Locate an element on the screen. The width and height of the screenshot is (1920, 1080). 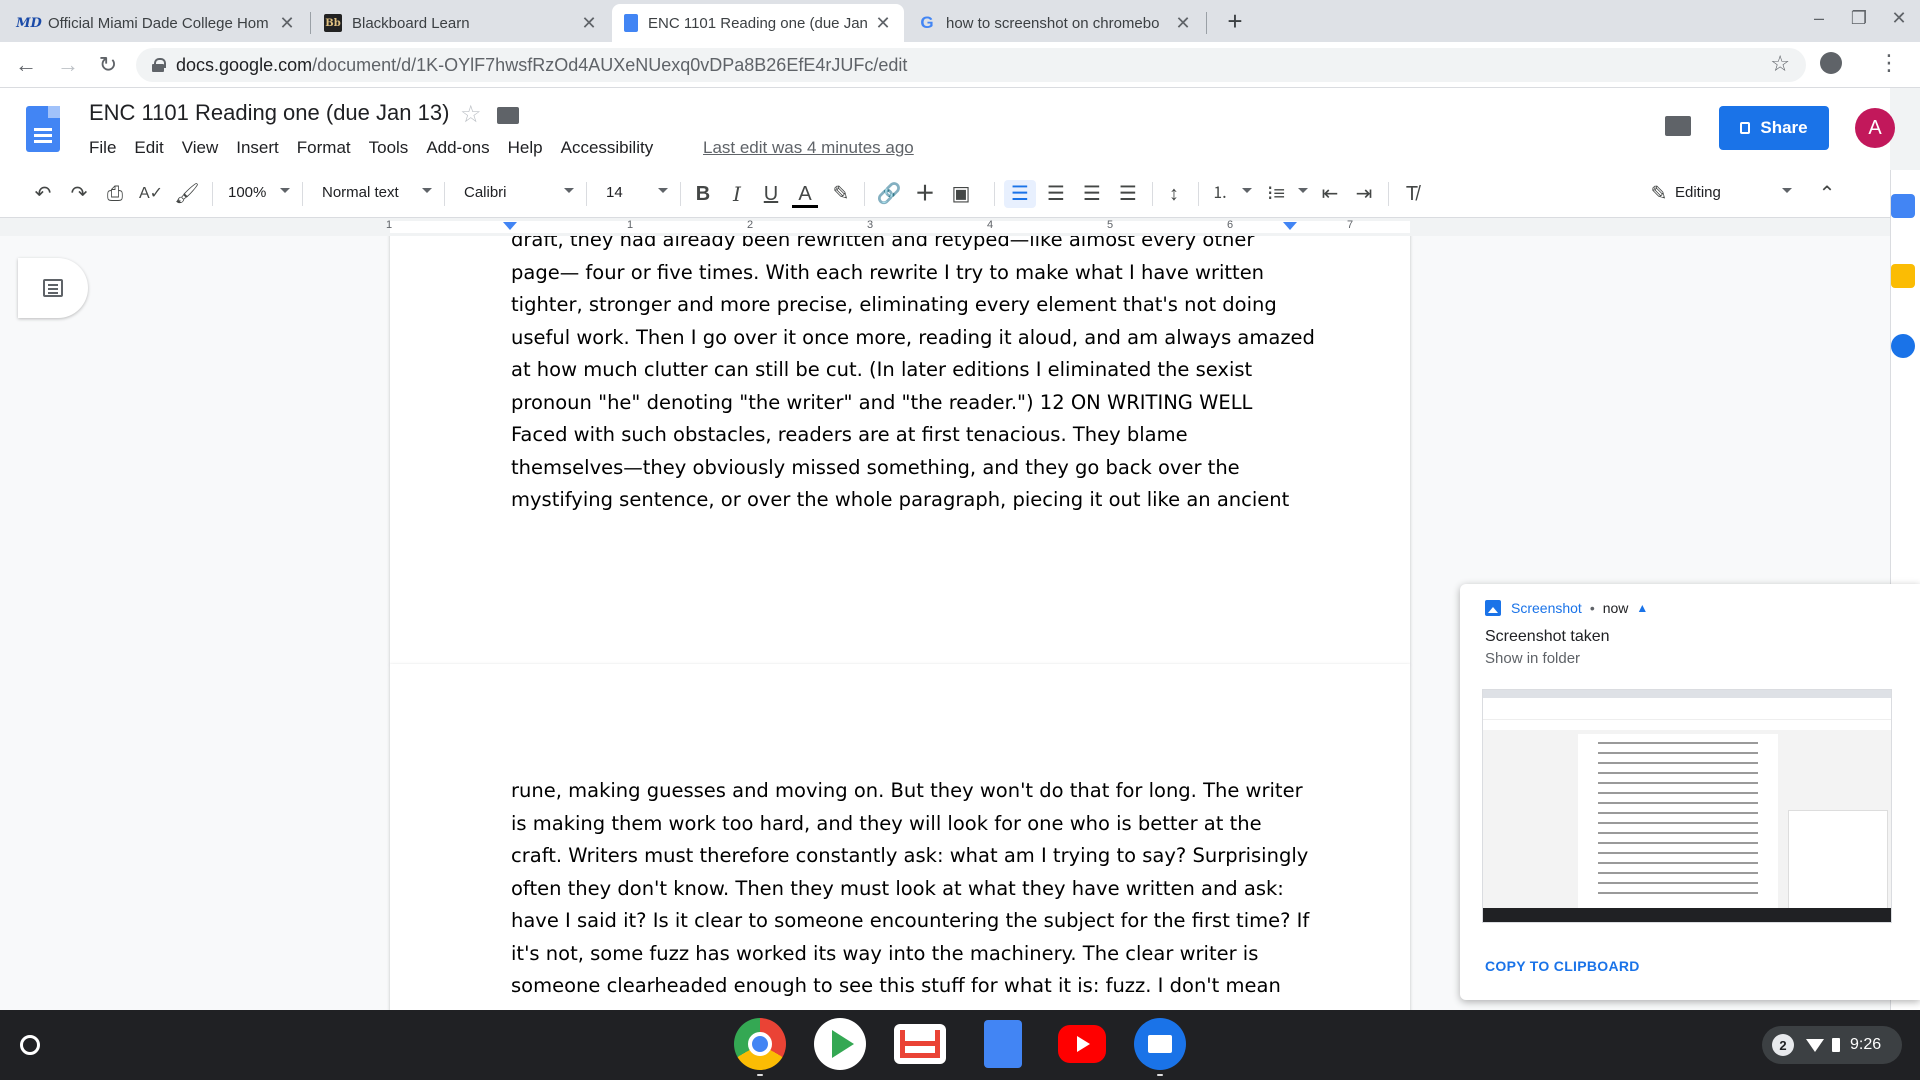
font-size-select: 14 is located at coordinates (614, 192).